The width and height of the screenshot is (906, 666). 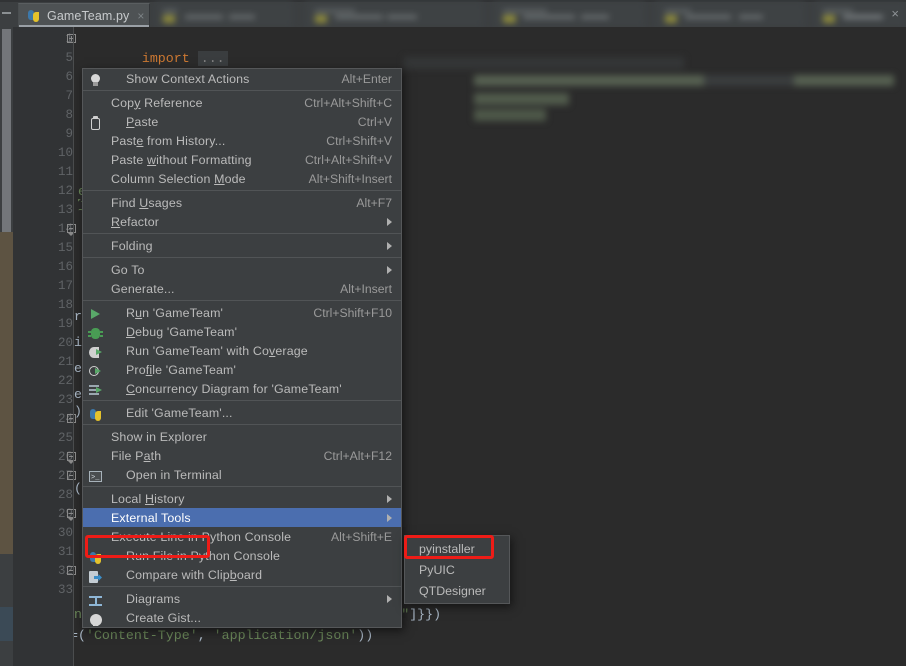 I want to click on submenu-item-pyinstaller: pyinstaller, so click(x=457, y=548).